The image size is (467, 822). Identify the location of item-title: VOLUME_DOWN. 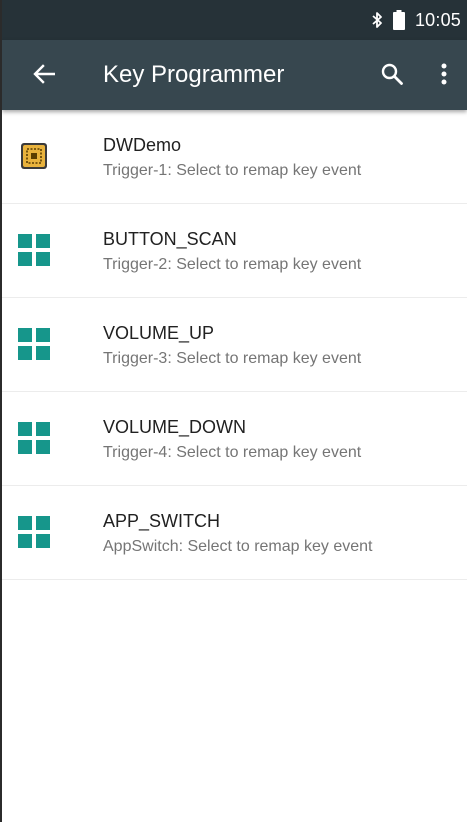
(175, 427).